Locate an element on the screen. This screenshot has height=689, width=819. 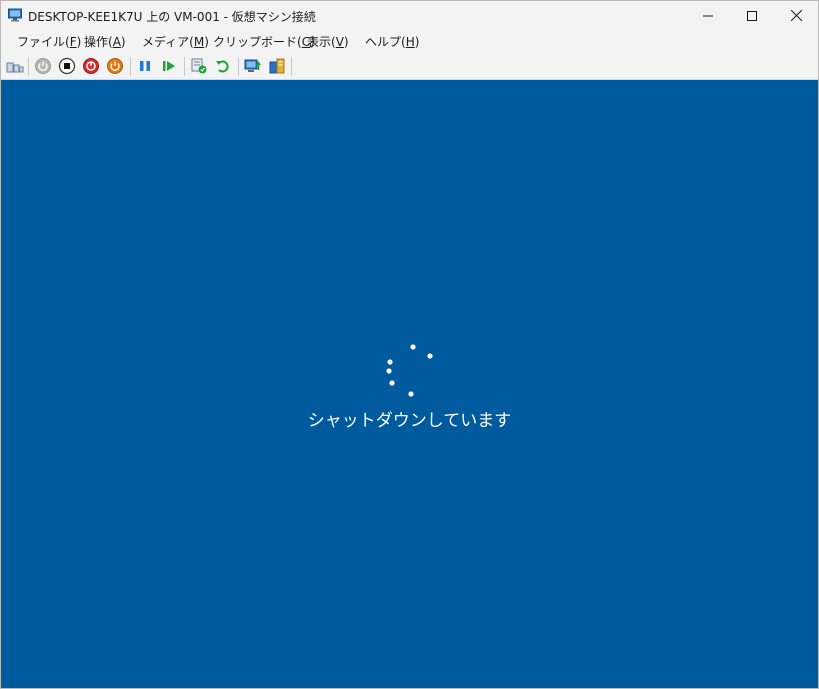
revert-icon is located at coordinates (223, 66).